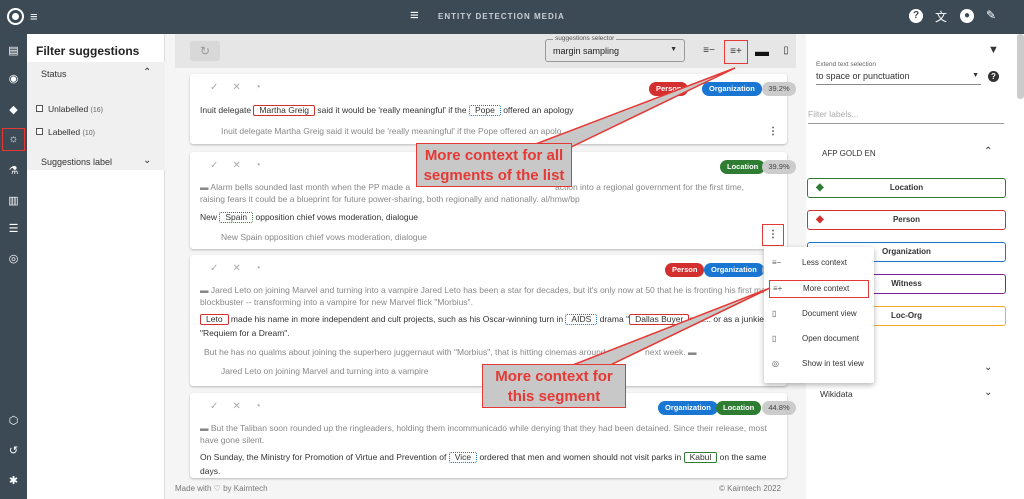  What do you see at coordinates (554, 386) in the screenshot?
I see `callout-more-context-segment: More context for this segment` at bounding box center [554, 386].